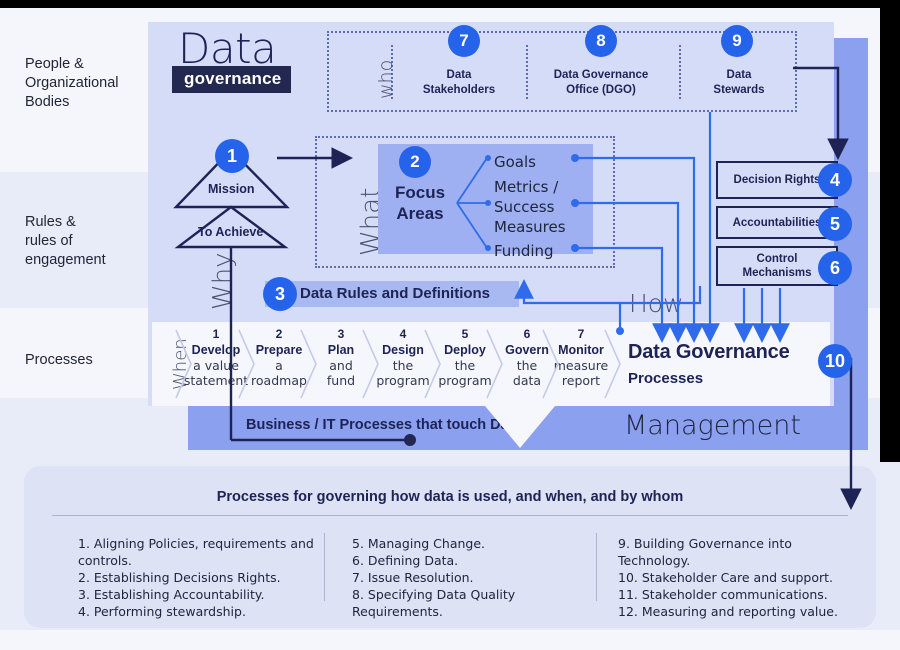  I want to click on process-step-5: 5 Deploy the program, so click(465, 357).